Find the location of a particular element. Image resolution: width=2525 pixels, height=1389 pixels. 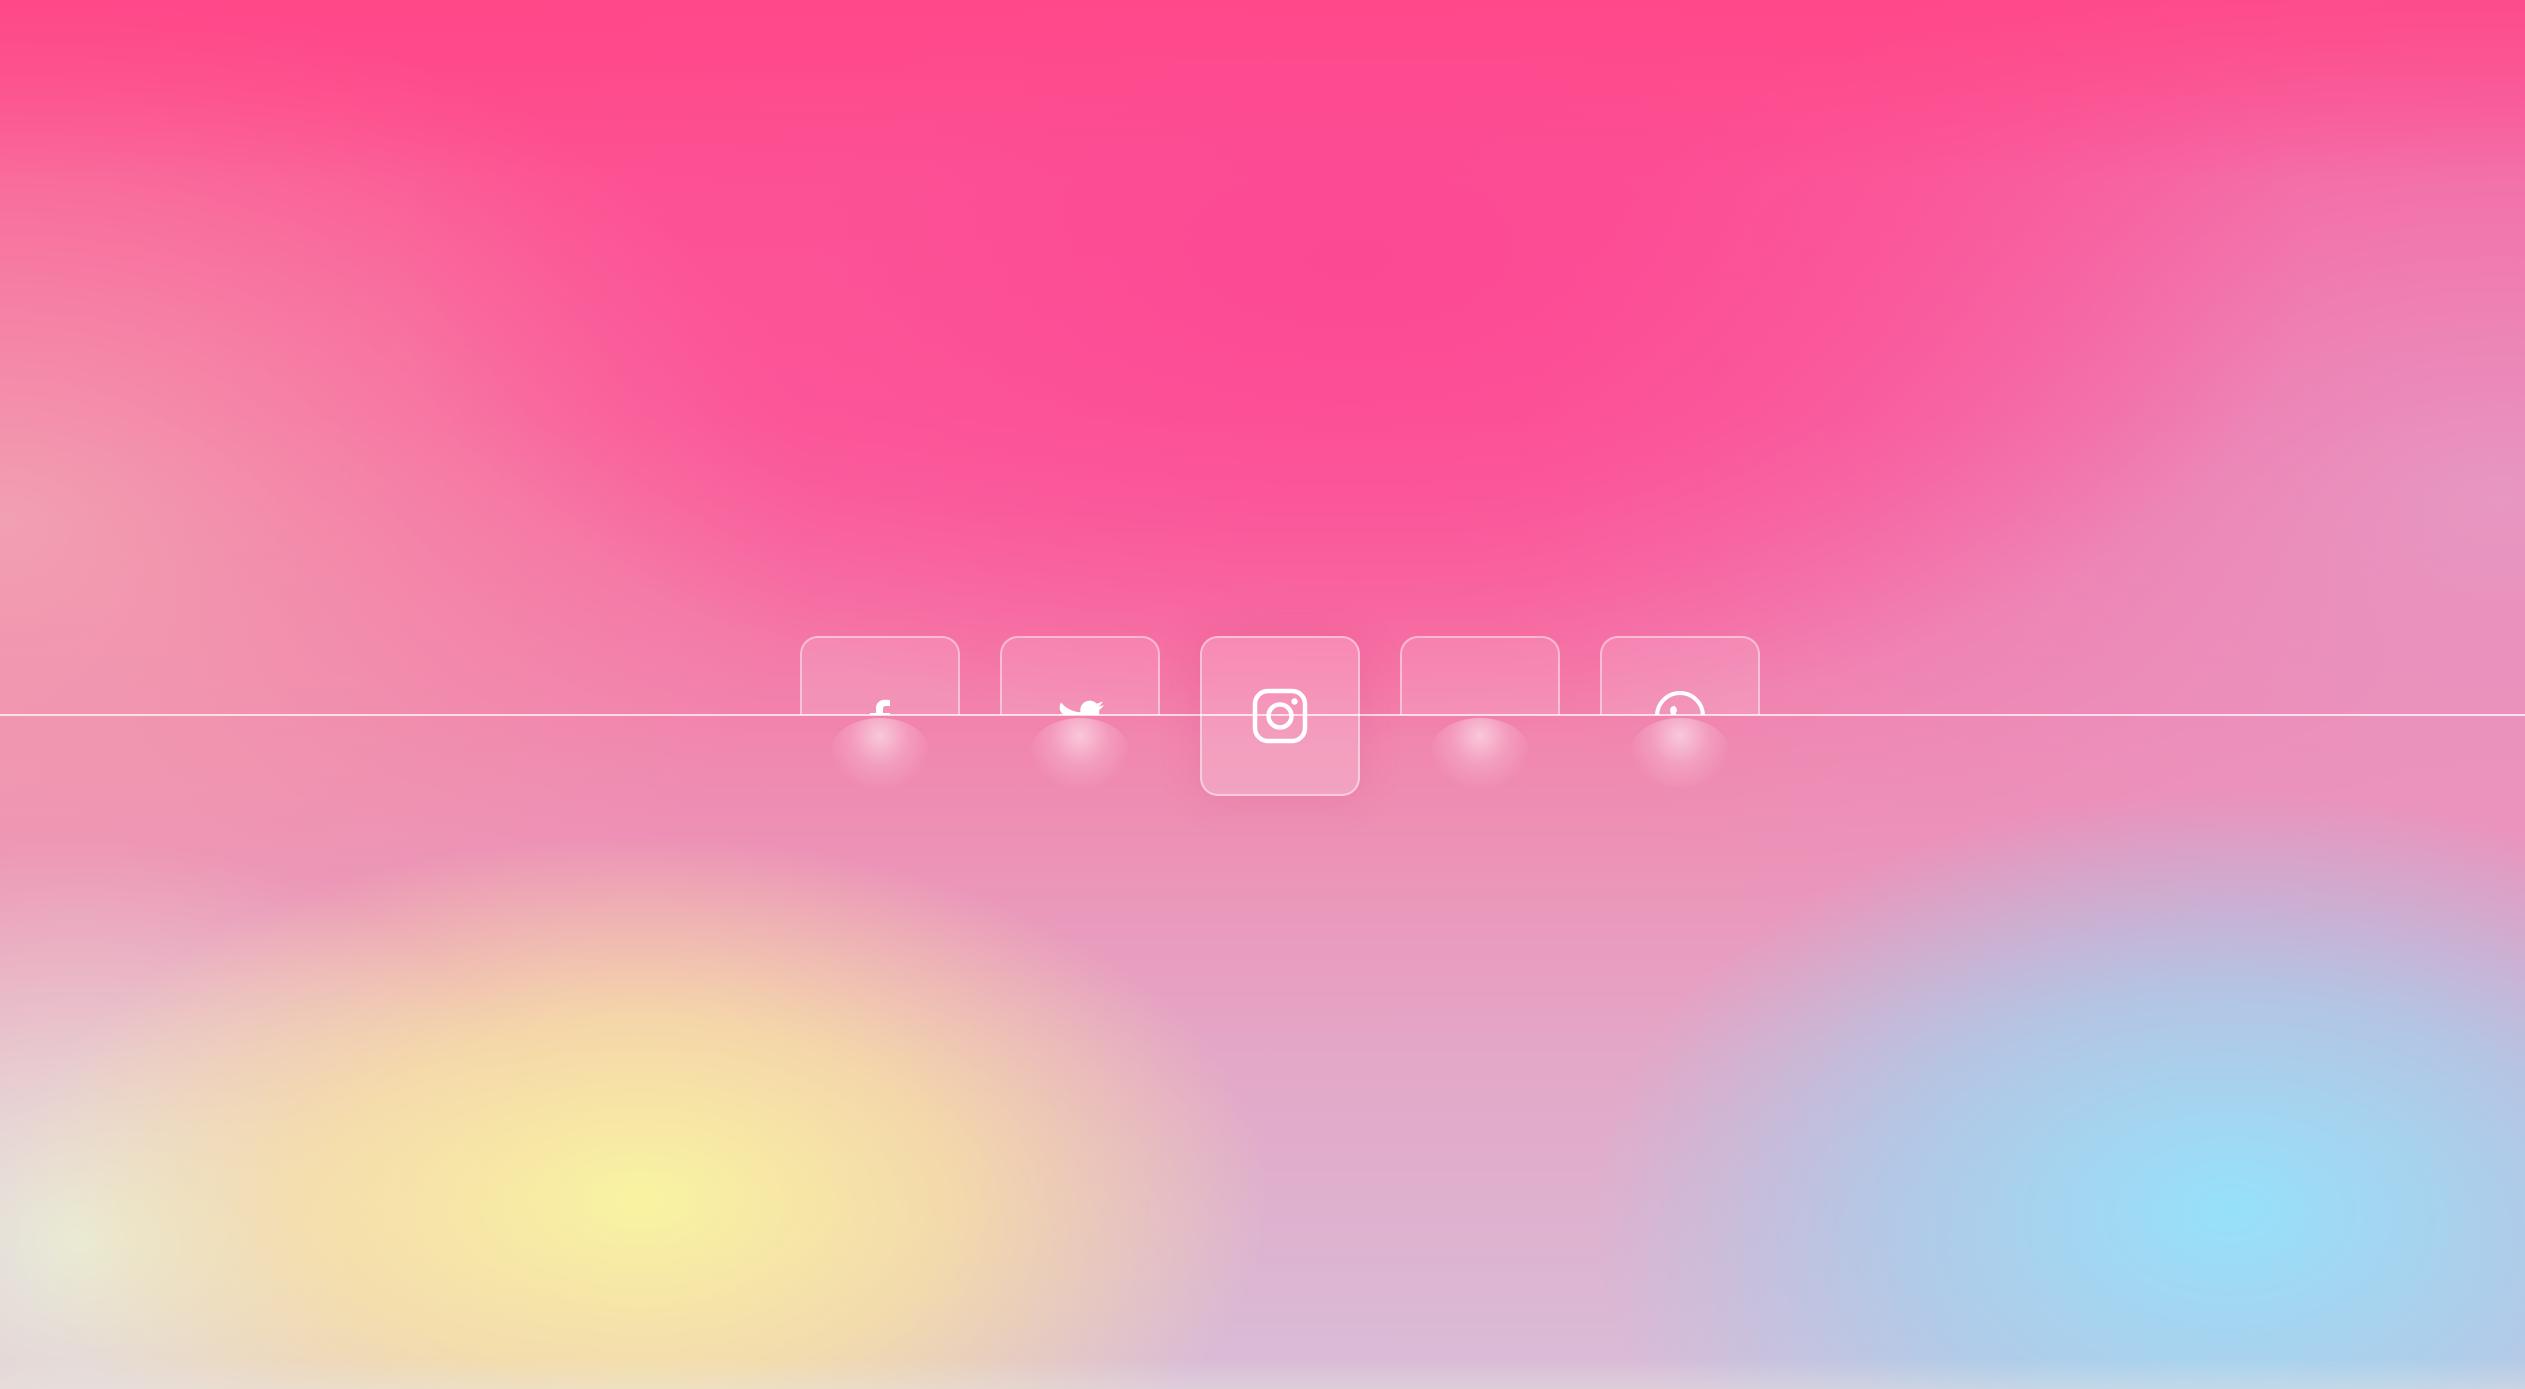

instagram-button is located at coordinates (1280, 716).